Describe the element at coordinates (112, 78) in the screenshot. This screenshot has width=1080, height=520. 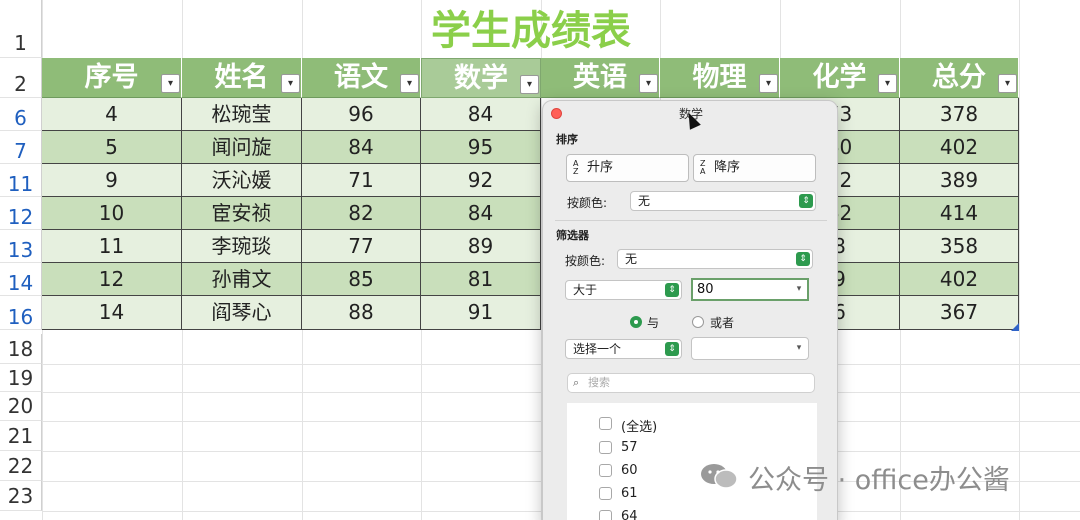
I see `header-cell: 序号 ▾` at that location.